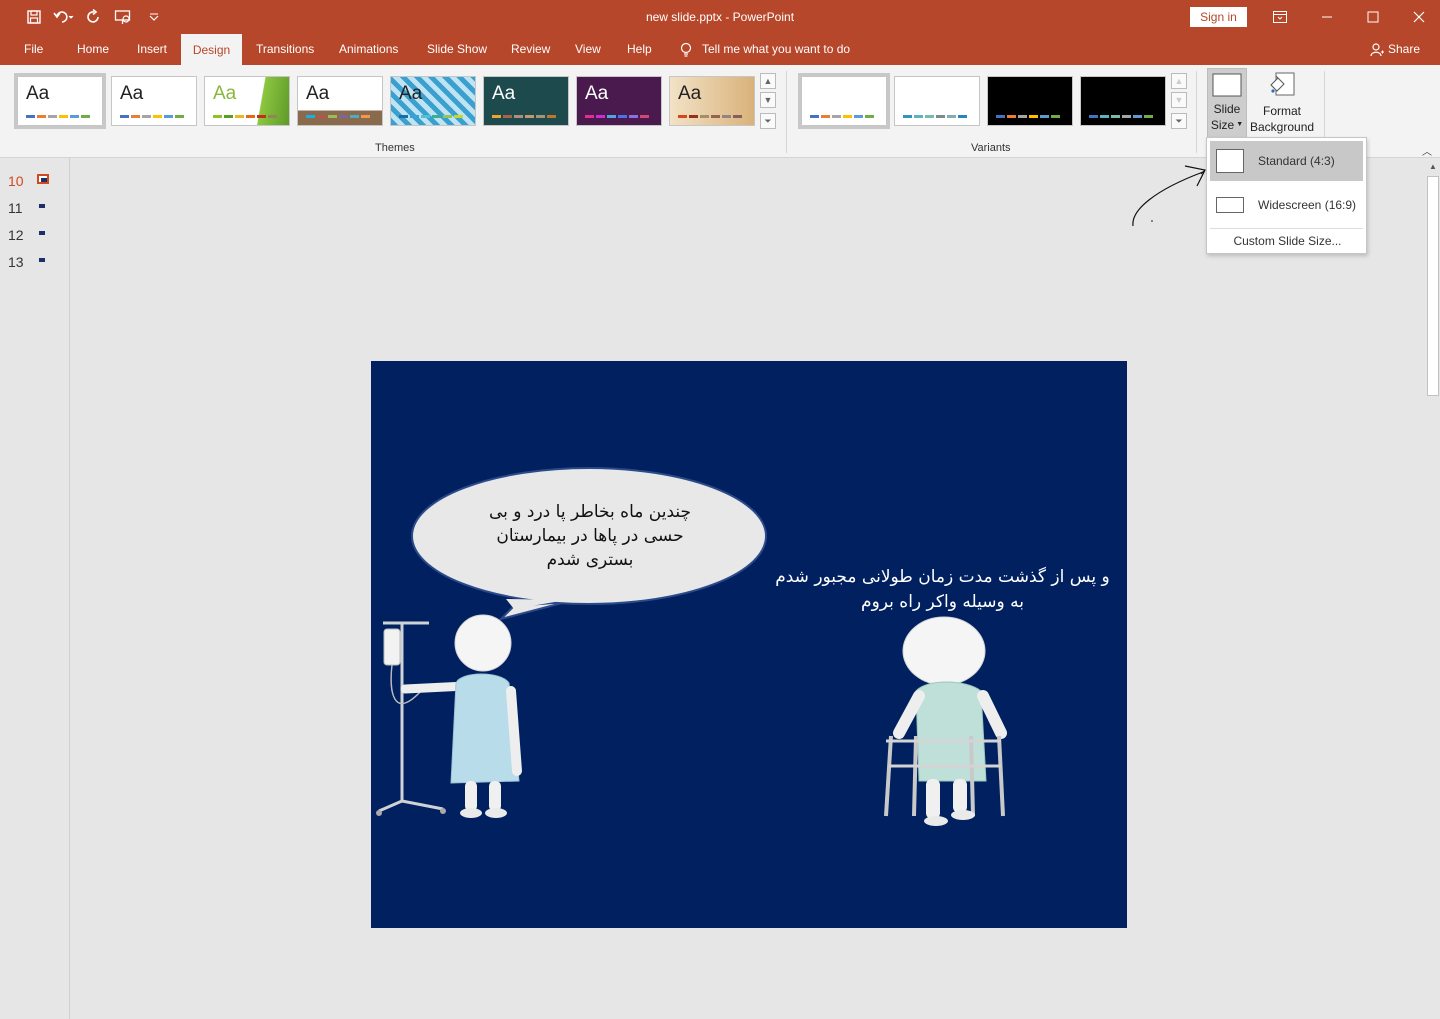 The height and width of the screenshot is (1019, 1440). What do you see at coordinates (457, 49) in the screenshot?
I see `tab-slide-show: Slide Show` at bounding box center [457, 49].